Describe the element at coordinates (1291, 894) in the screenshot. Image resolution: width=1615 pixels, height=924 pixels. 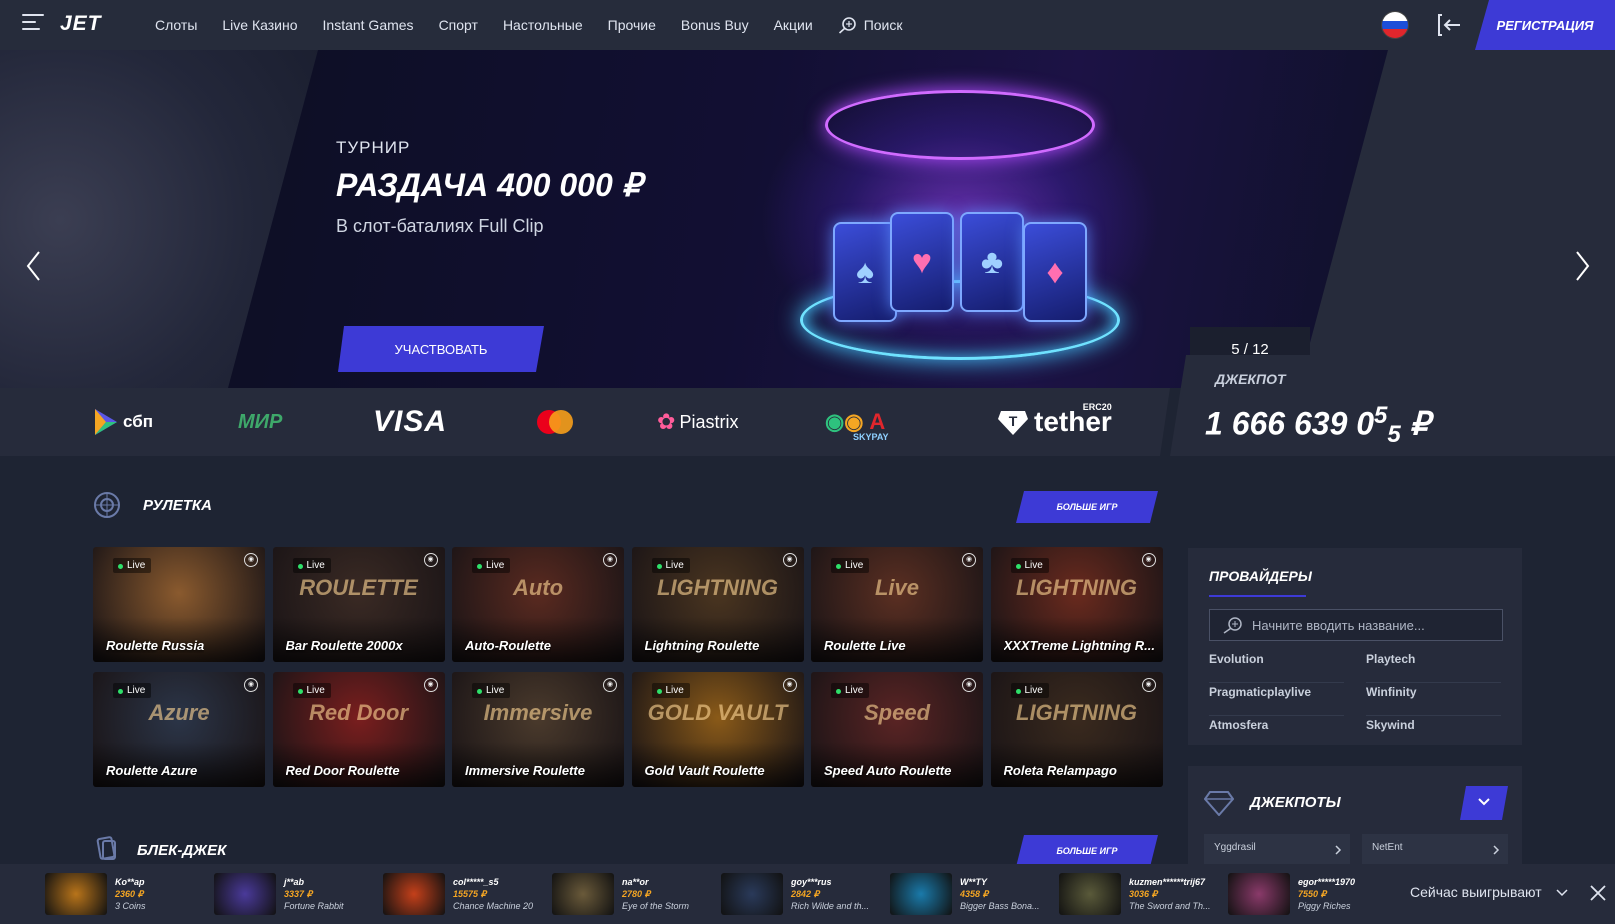
I see `recent-win-item: egor*****1970 7550 ₽ Piggy Riches` at that location.